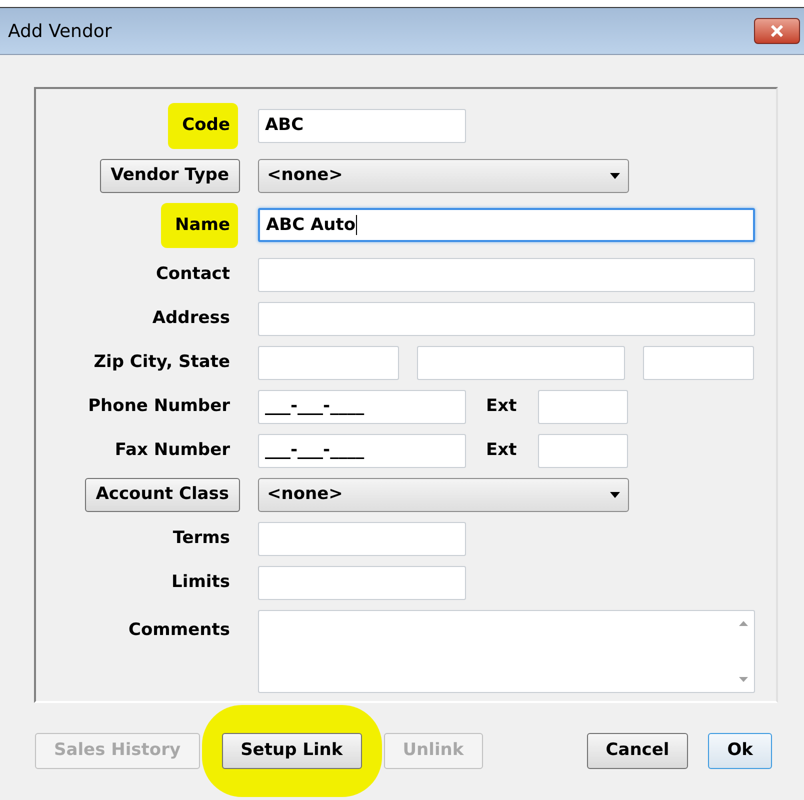 This screenshot has height=800, width=804. Describe the element at coordinates (193, 274) in the screenshot. I see `field-label: Contact` at that location.